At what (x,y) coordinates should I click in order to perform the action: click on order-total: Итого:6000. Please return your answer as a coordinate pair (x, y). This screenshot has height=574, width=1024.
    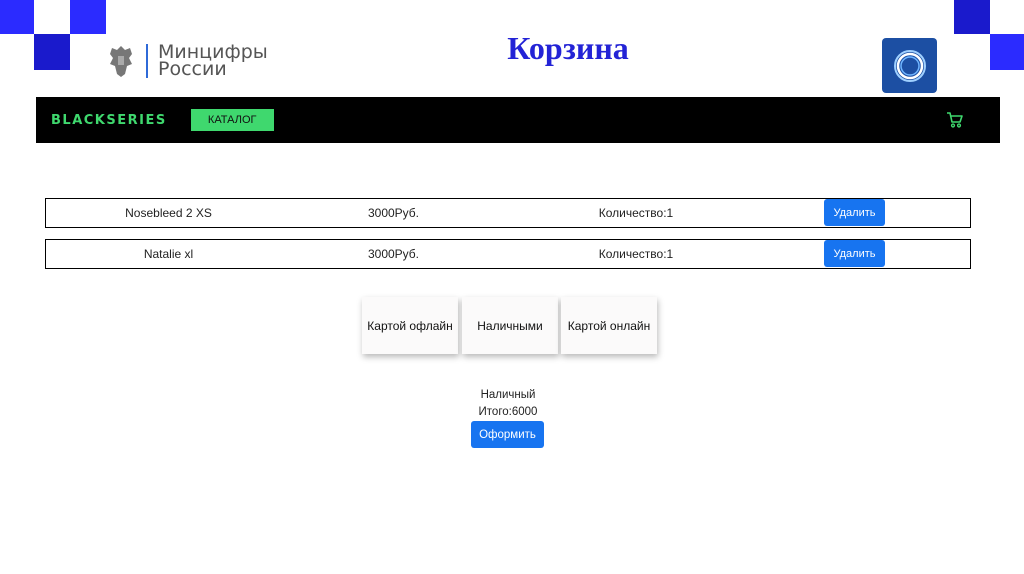
    Looking at the image, I should click on (508, 412).